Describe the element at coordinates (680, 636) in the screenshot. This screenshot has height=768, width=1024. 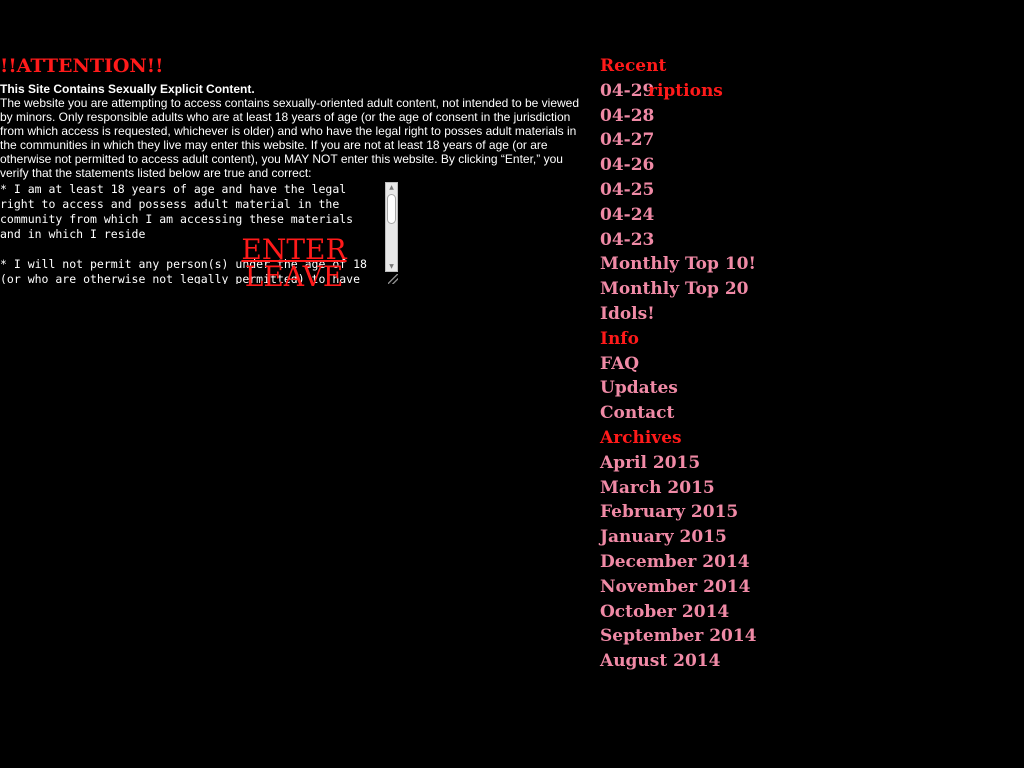
I see `archive-item-september-2014: September 2014` at that location.